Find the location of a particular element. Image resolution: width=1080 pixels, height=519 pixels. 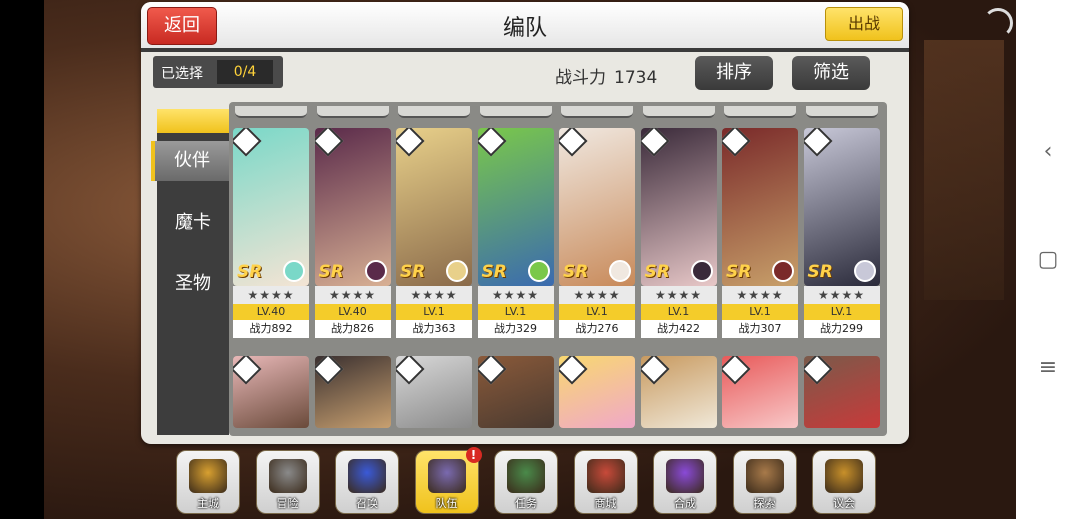

total-power: 战斗力 1734 is located at coordinates (606, 75).